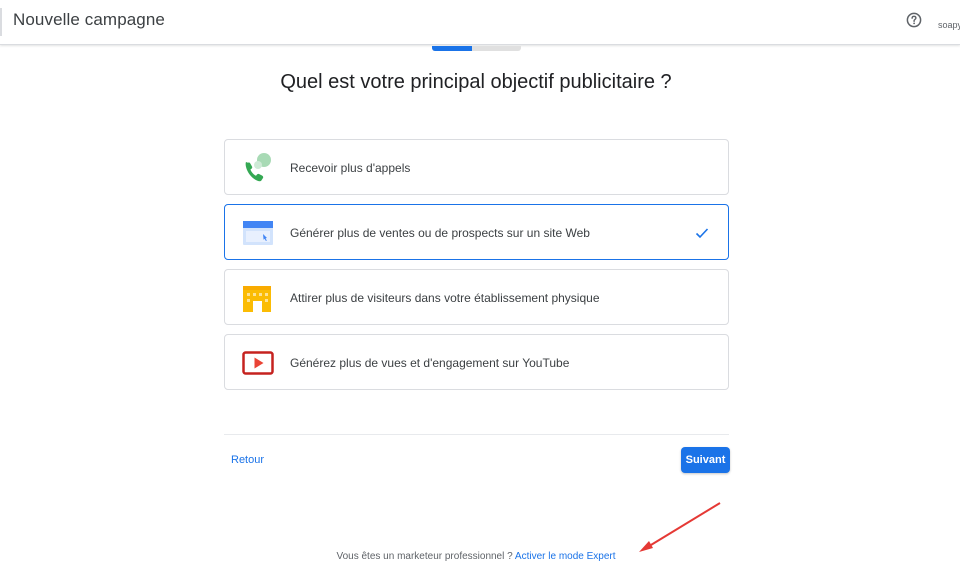 This screenshot has height=576, width=960. Describe the element at coordinates (565, 556) in the screenshot. I see `expert-mode-link: Activer le mode Expert` at that location.